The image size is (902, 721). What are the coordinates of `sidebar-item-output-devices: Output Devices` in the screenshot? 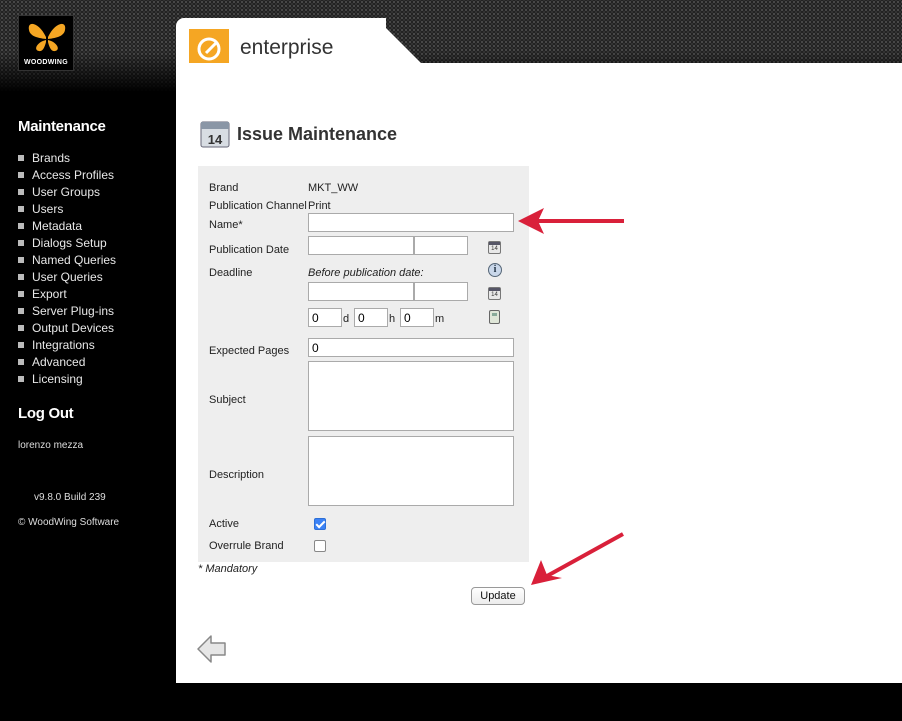 It's located at (67, 329).